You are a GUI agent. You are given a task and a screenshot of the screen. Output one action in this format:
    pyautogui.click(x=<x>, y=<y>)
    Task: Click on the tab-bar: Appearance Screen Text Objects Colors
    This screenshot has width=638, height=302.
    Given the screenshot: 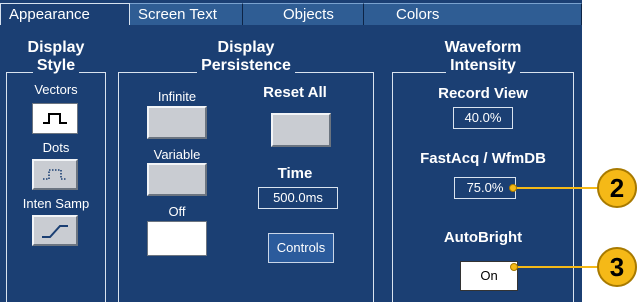 What is the action you would take?
    pyautogui.click(x=291, y=13)
    